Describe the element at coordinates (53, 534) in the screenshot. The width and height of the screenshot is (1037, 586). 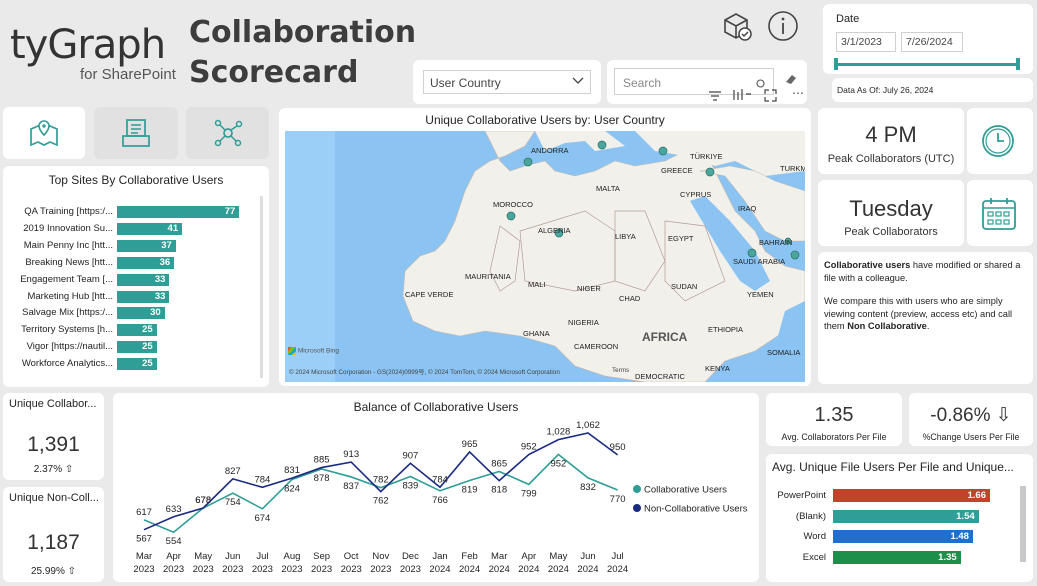
I see `unique-noncollab-card: Unique Non-Coll... 1,187 25.99% ⇧` at that location.